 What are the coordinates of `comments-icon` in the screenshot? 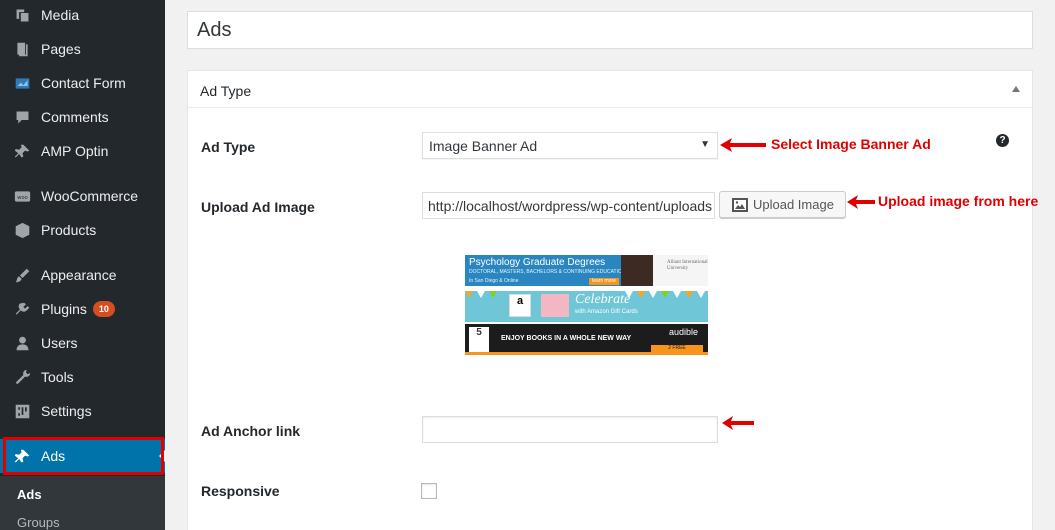 It's located at (22, 117).